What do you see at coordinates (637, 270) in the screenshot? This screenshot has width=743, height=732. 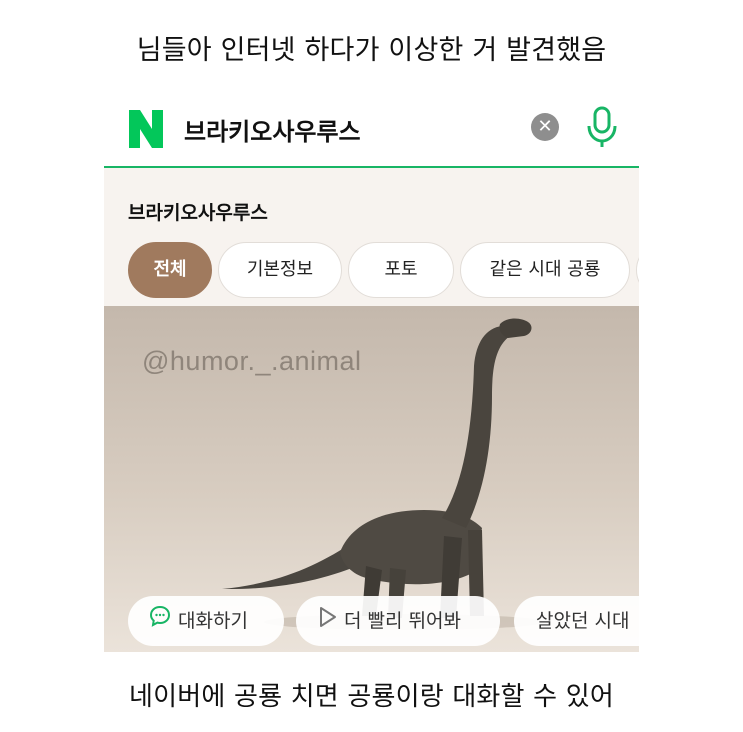 I see `tab-more` at bounding box center [637, 270].